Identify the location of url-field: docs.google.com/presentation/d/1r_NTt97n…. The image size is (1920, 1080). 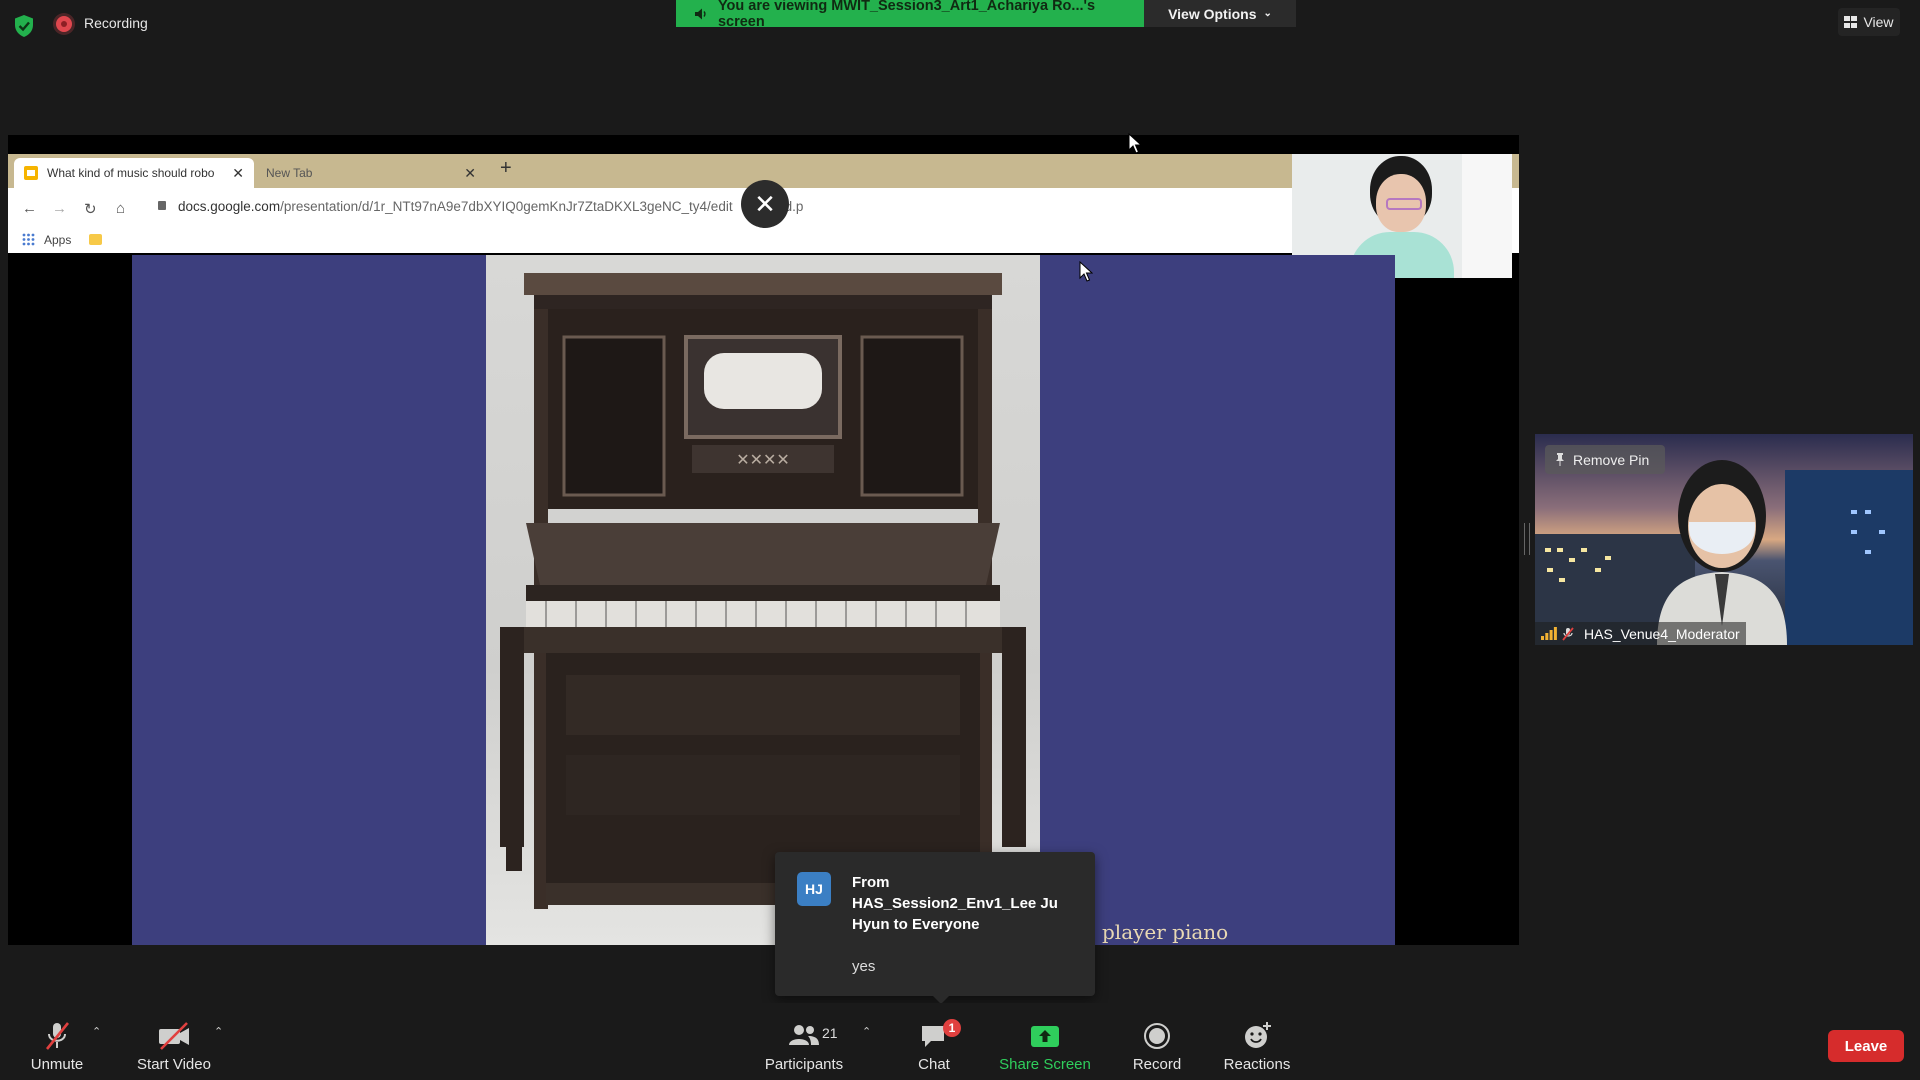
(490, 206).